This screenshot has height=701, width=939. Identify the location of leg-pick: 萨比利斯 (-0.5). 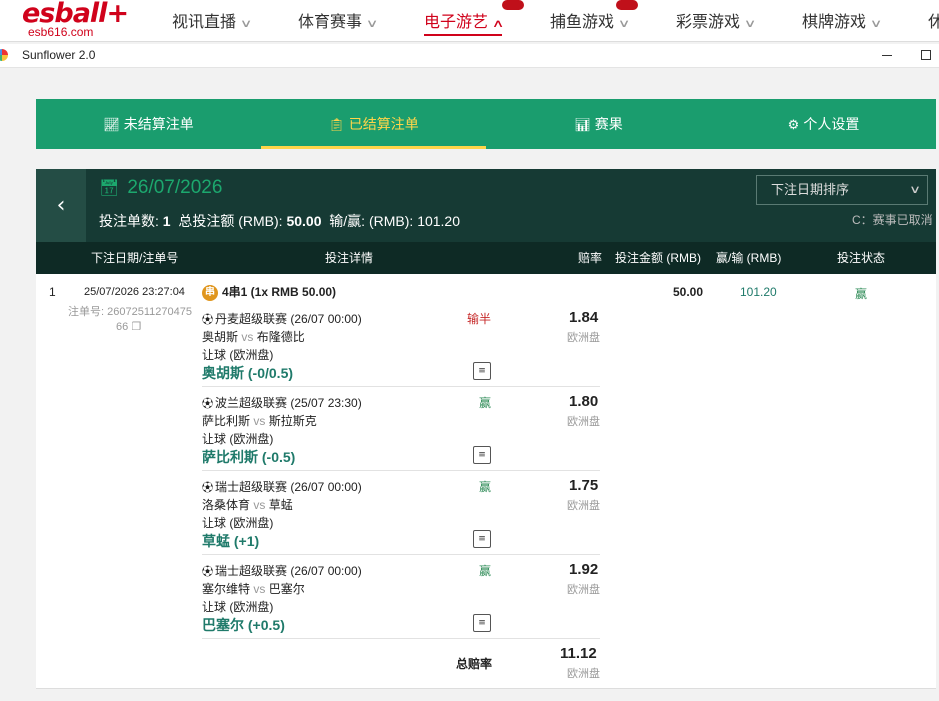
(249, 457).